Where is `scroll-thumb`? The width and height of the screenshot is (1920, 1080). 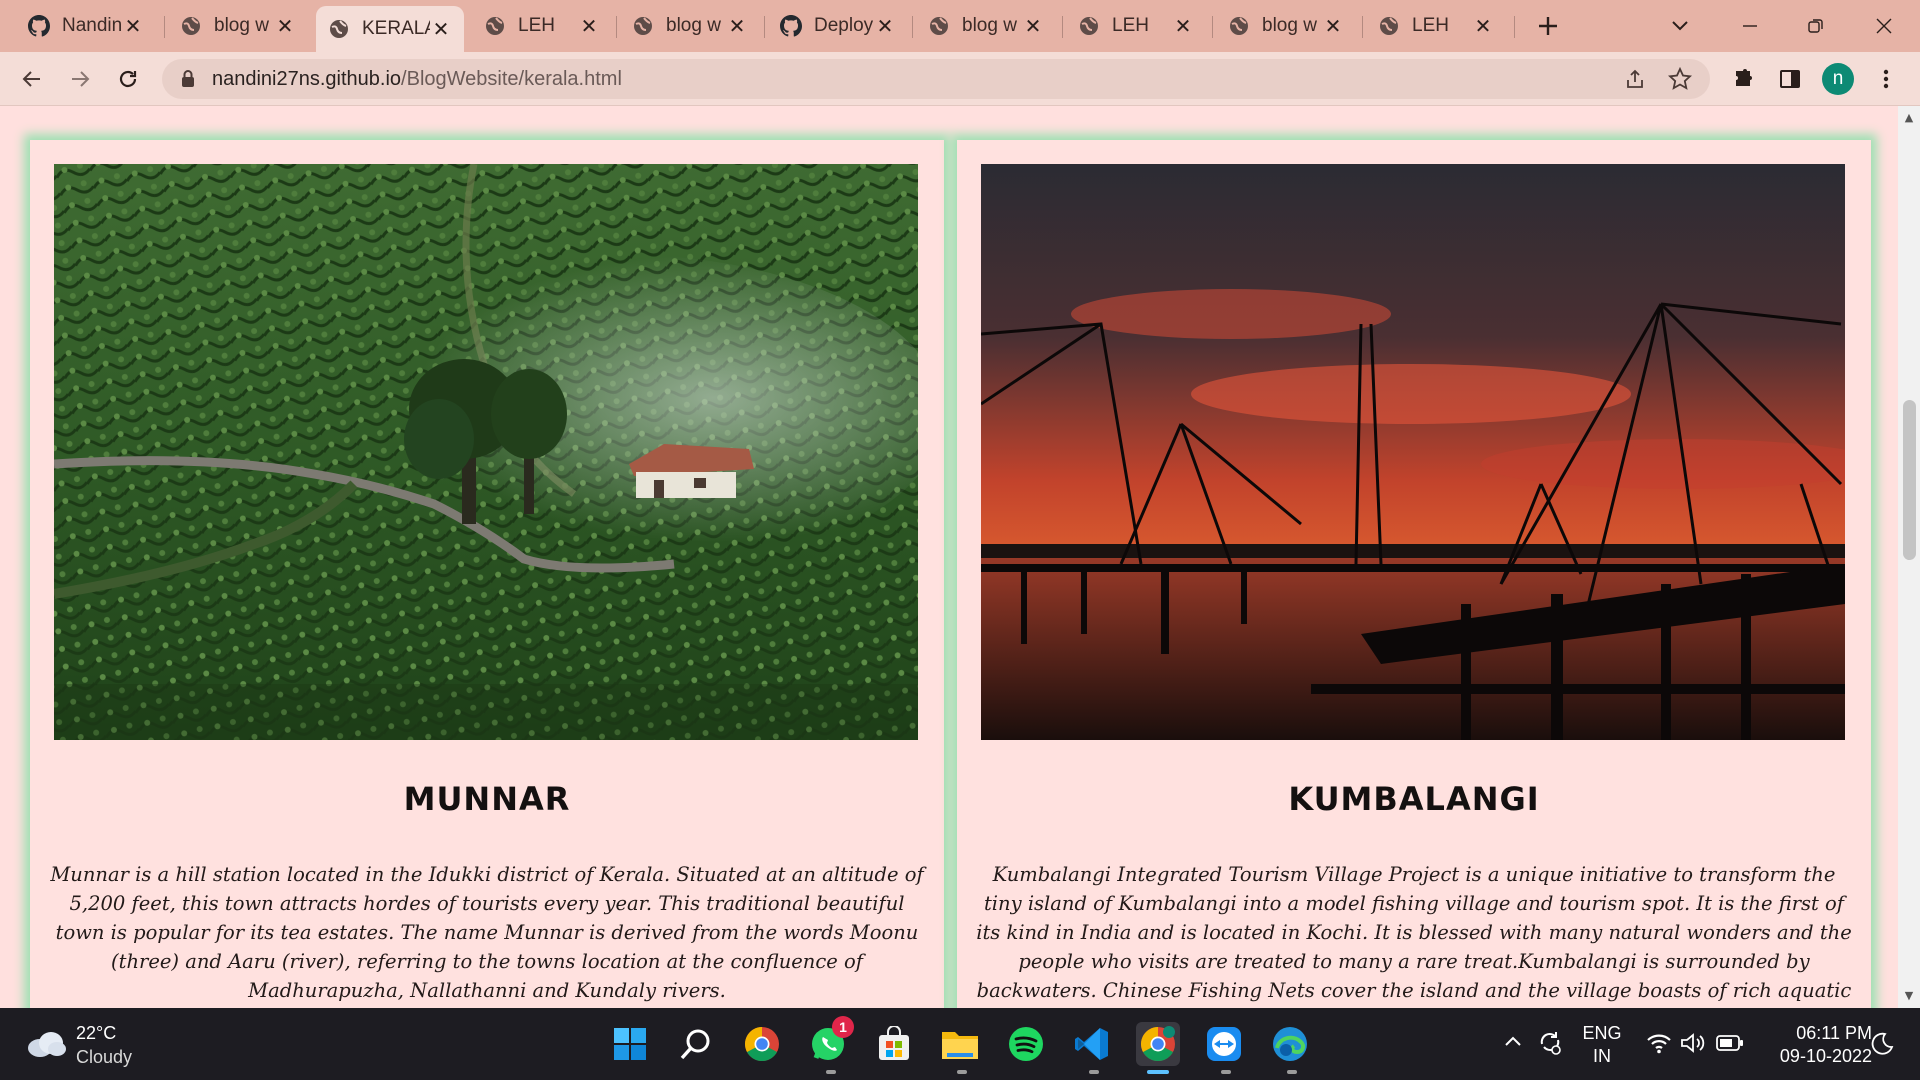 scroll-thumb is located at coordinates (1909, 480).